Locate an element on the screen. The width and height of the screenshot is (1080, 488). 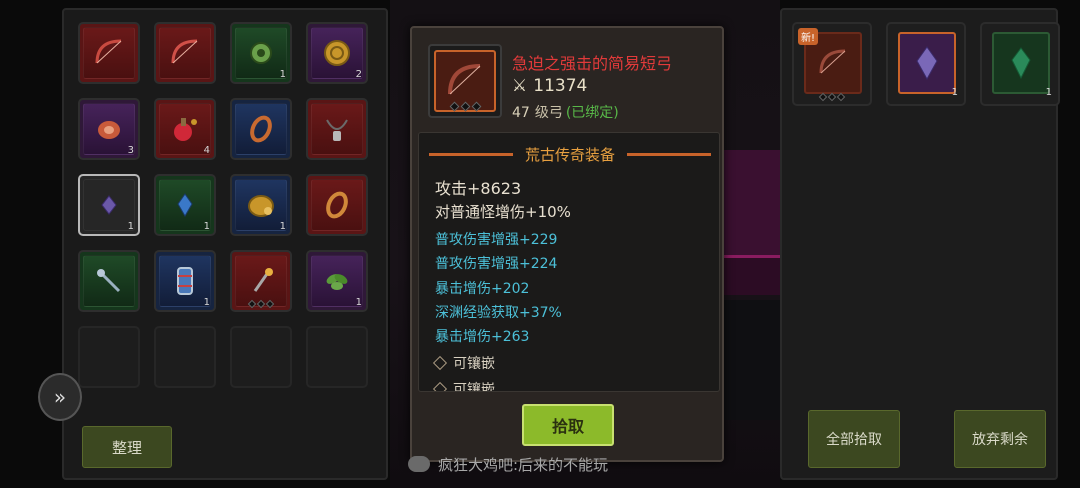
item-level: 47 级弓 (已绑定) is located at coordinates (565, 112).